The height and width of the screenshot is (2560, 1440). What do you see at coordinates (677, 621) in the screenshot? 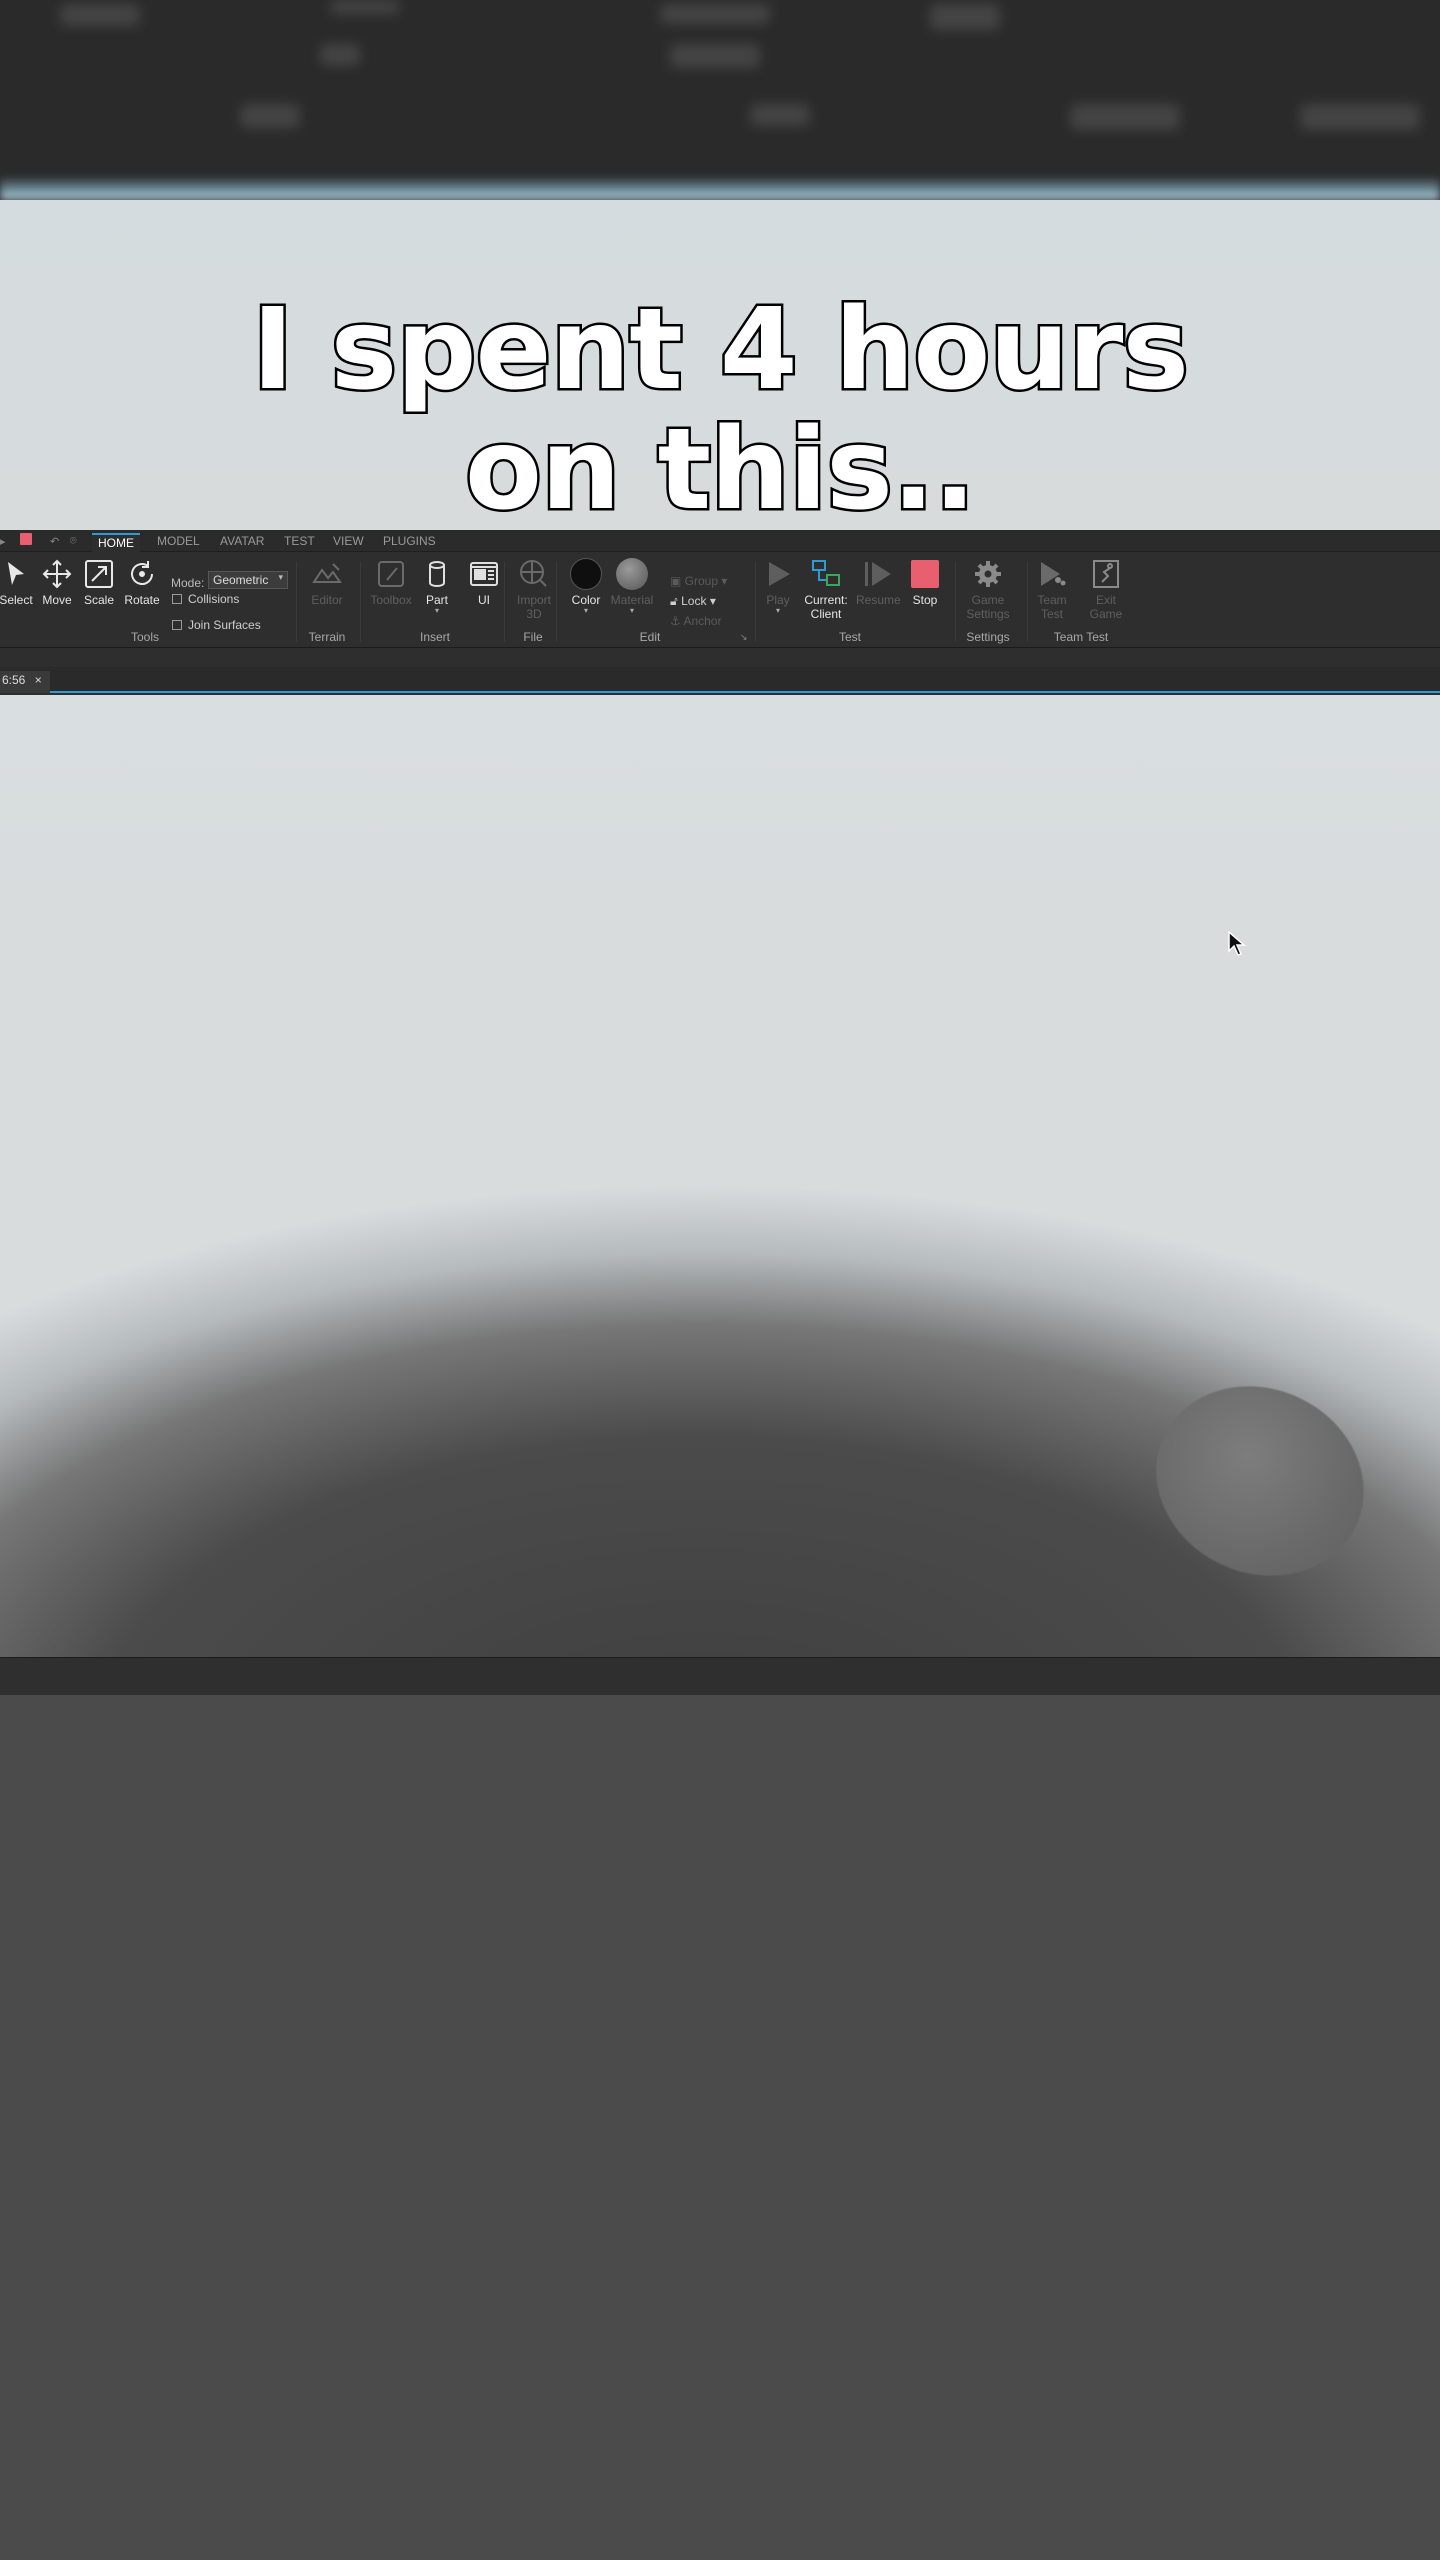
I see `anchor-icon: ⚓︎` at bounding box center [677, 621].